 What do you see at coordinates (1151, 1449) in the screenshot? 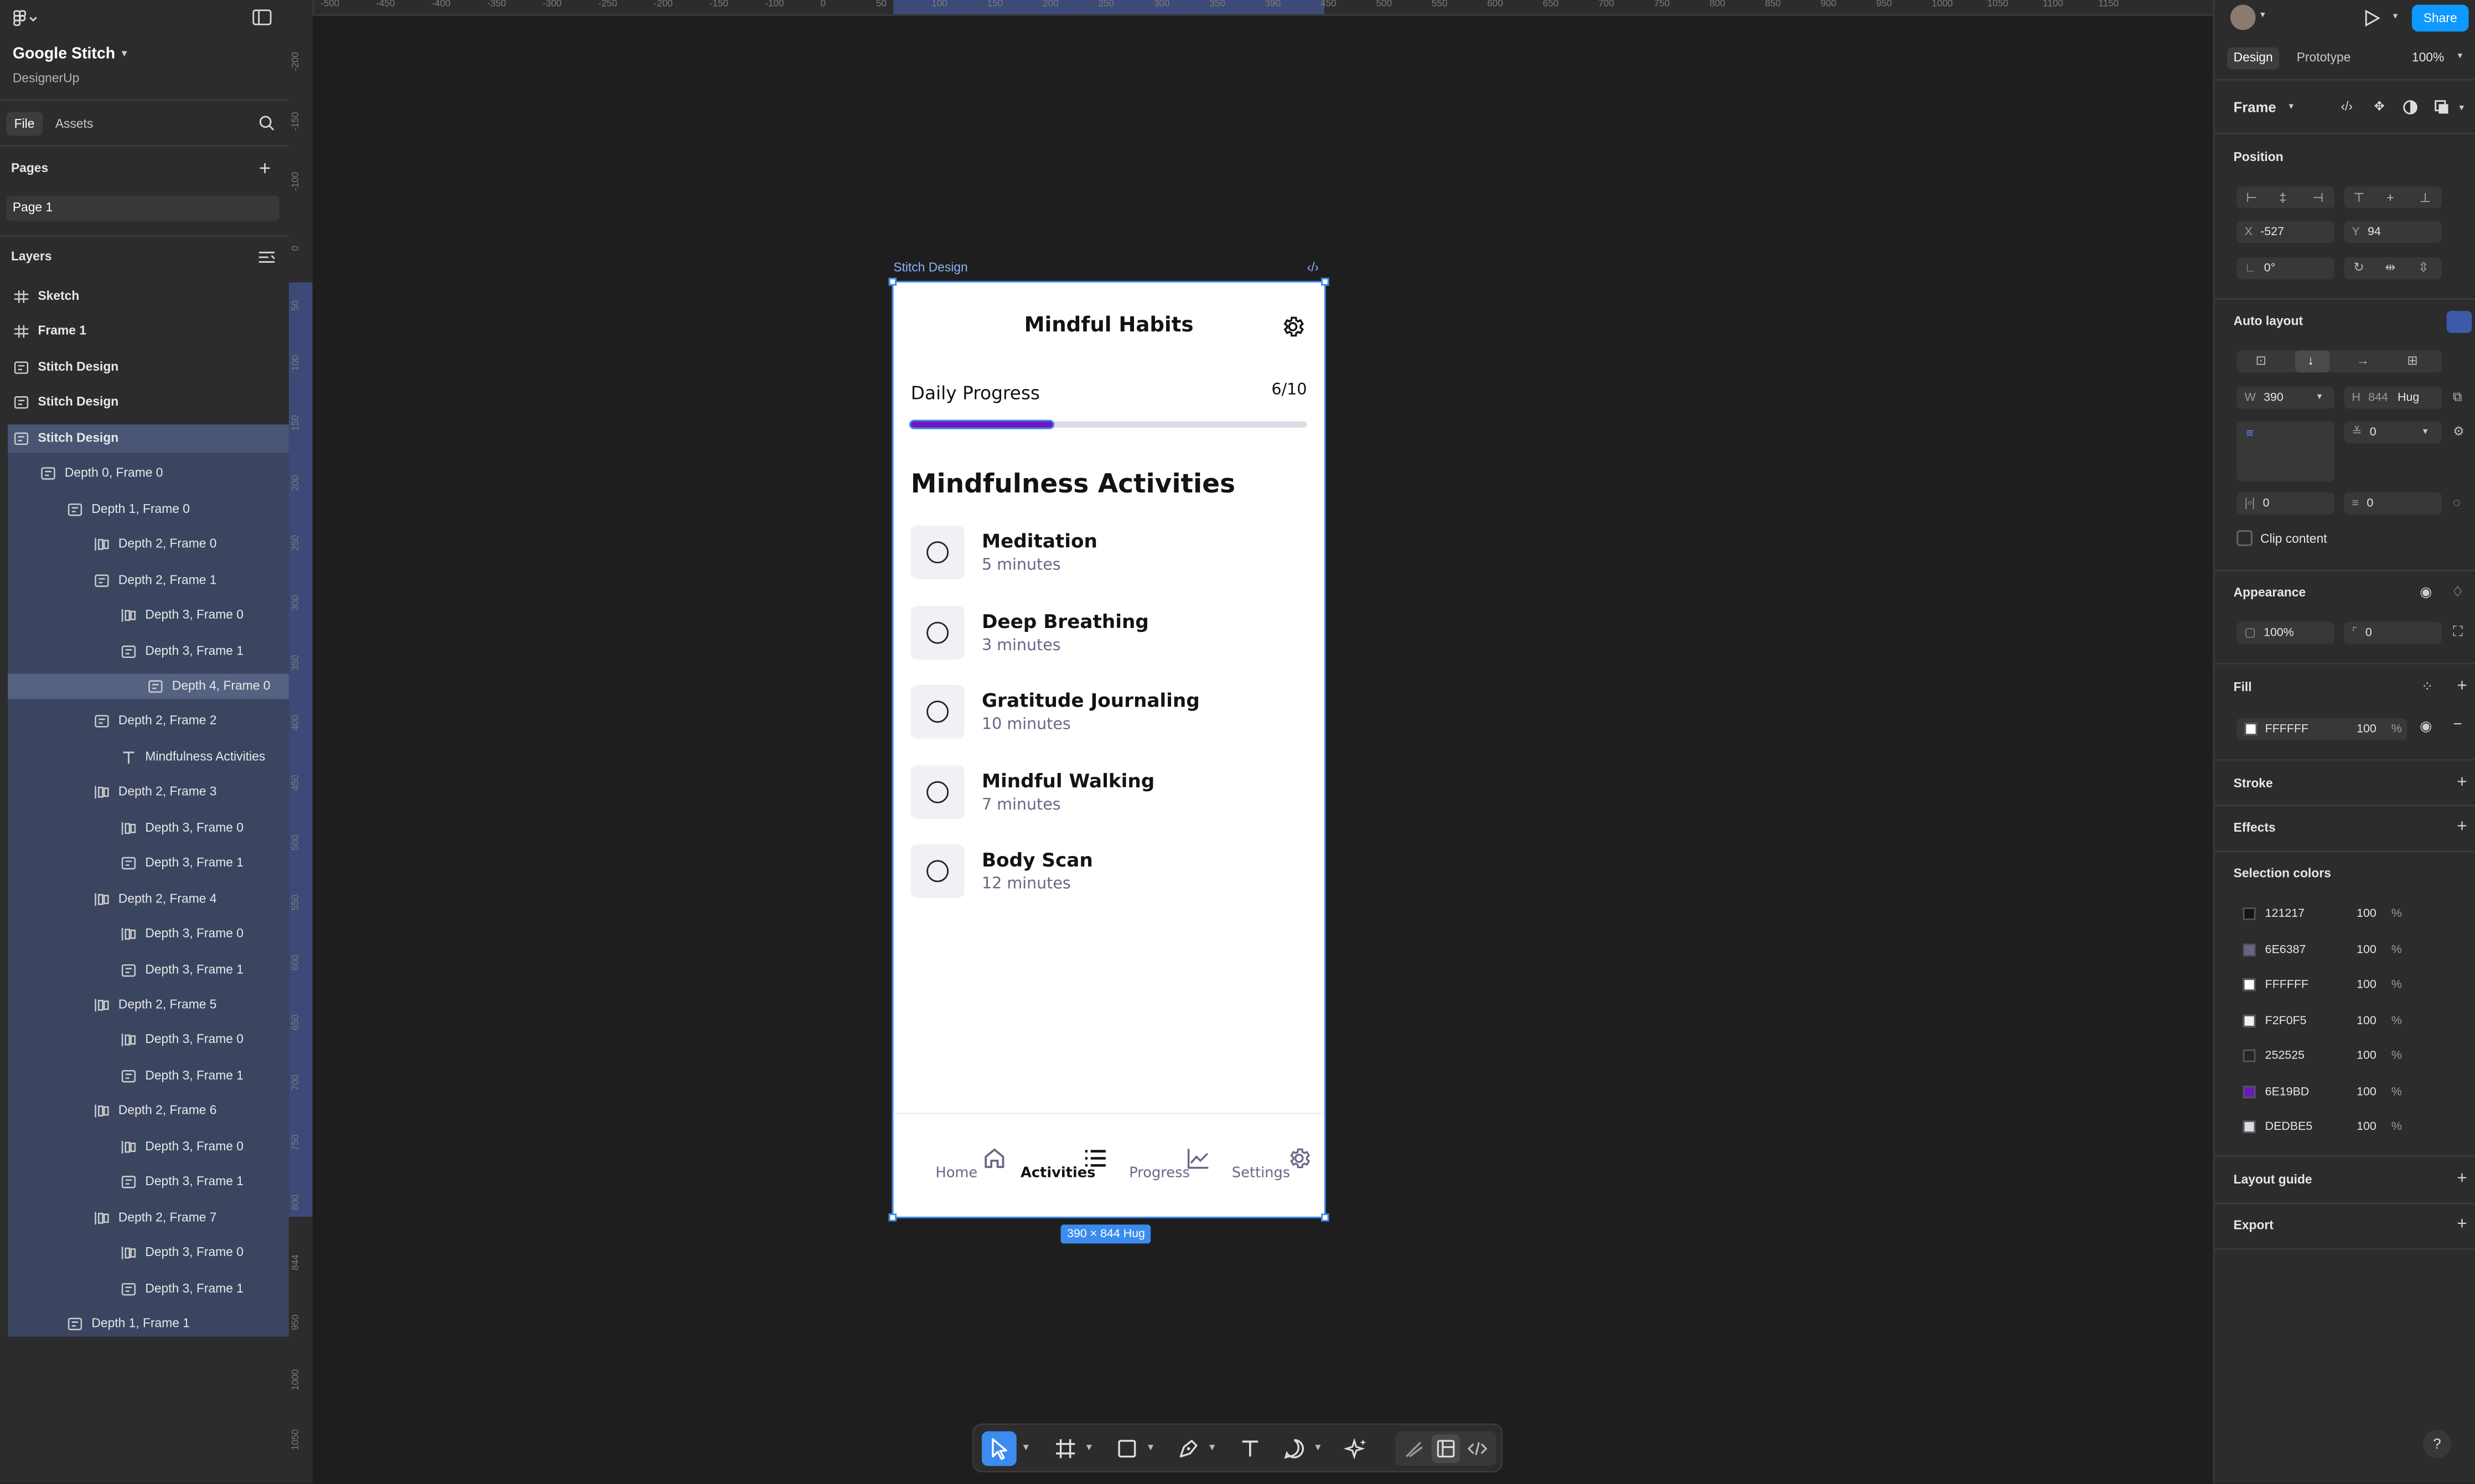
I see `chevron-down-icon: ▼` at bounding box center [1151, 1449].